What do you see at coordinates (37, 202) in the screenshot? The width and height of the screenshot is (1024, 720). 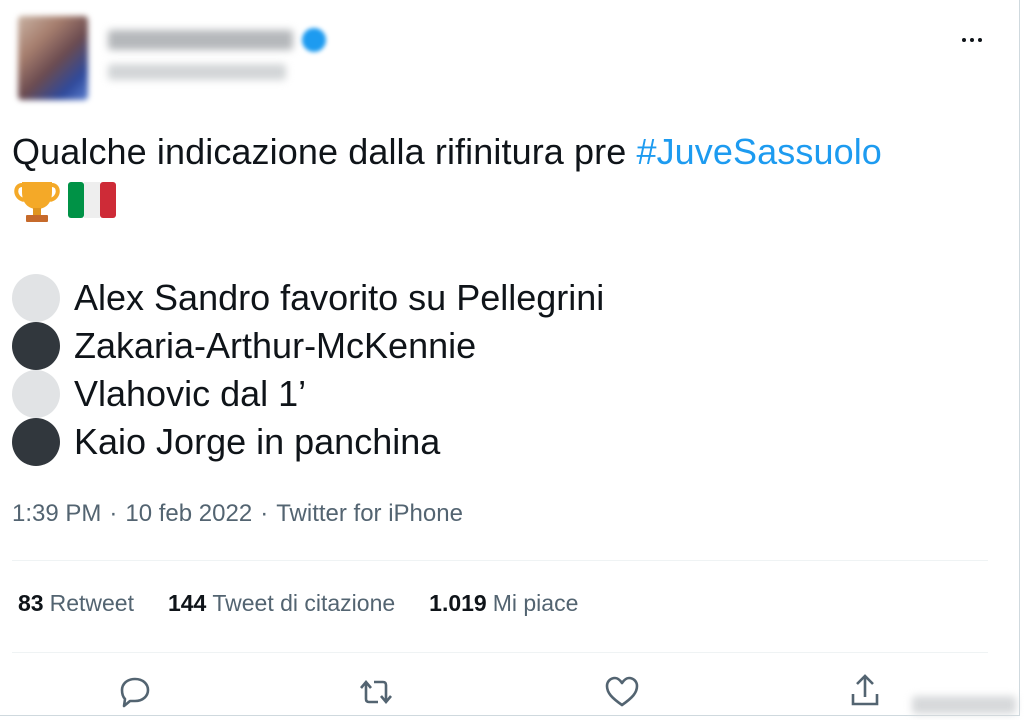 I see `trophy-emoji-icon` at bounding box center [37, 202].